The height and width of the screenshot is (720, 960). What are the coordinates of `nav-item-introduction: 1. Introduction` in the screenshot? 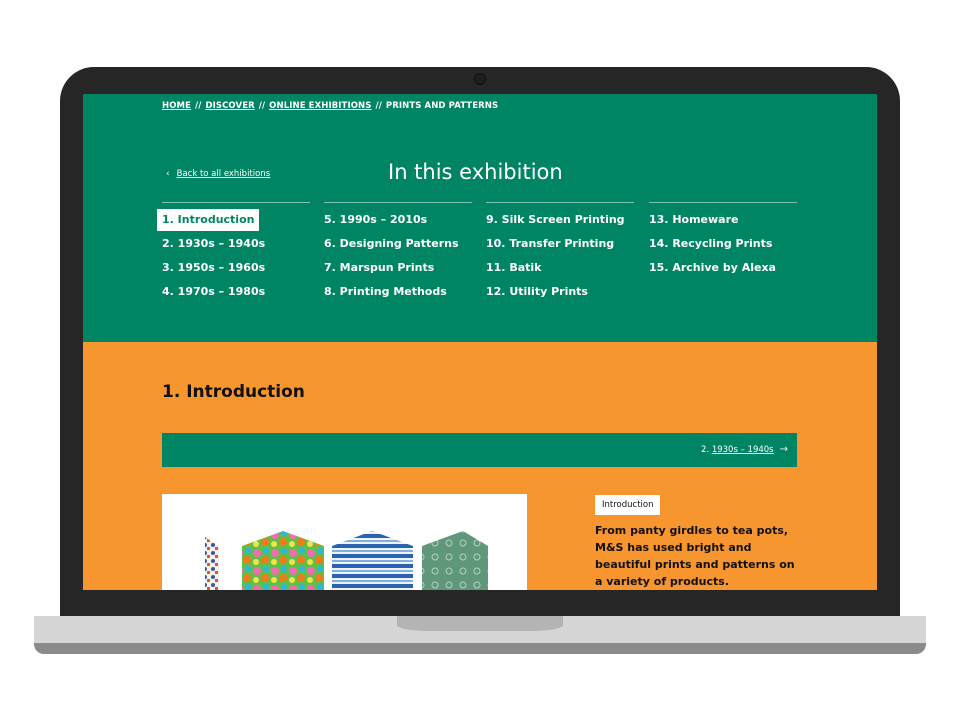 It's located at (233, 221).